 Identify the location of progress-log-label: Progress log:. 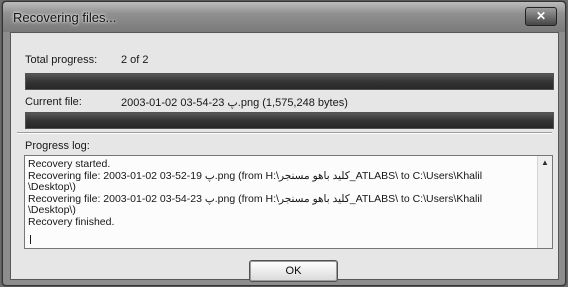
(57, 146).